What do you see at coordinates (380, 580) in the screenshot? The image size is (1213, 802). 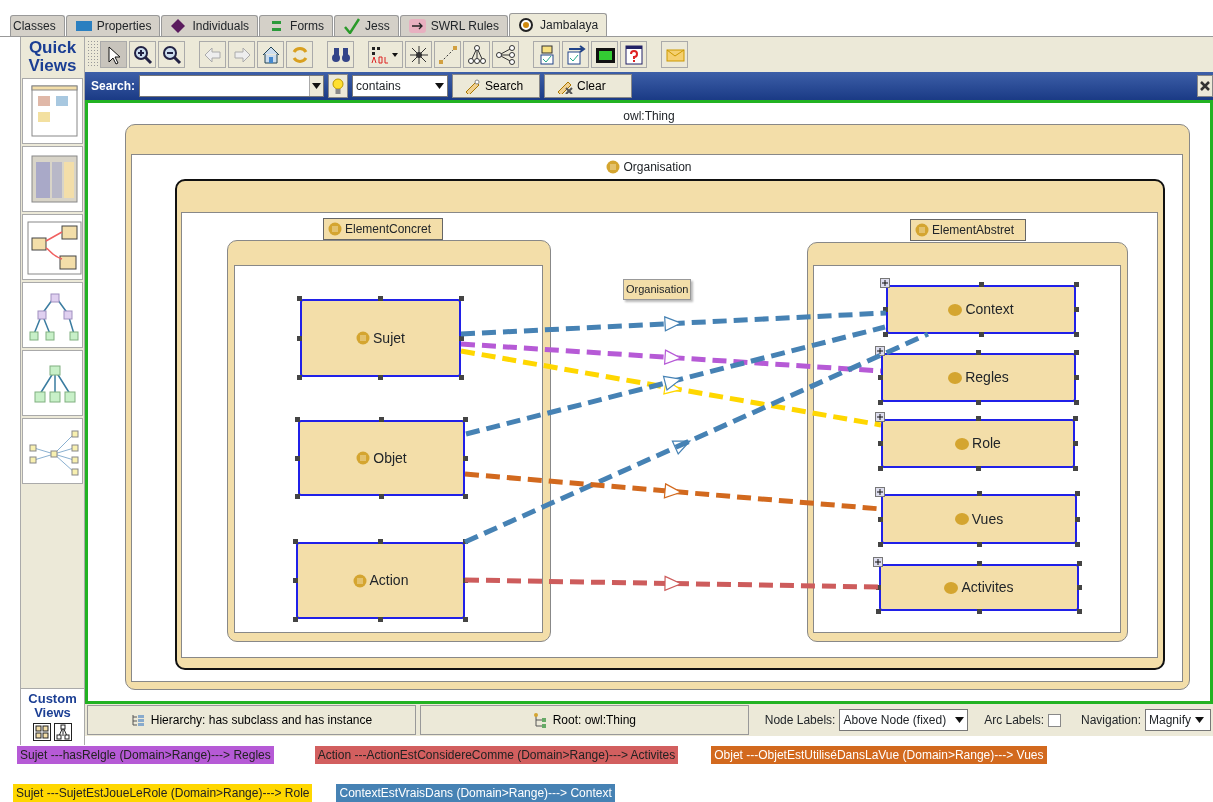 I see `class-node: Action` at bounding box center [380, 580].